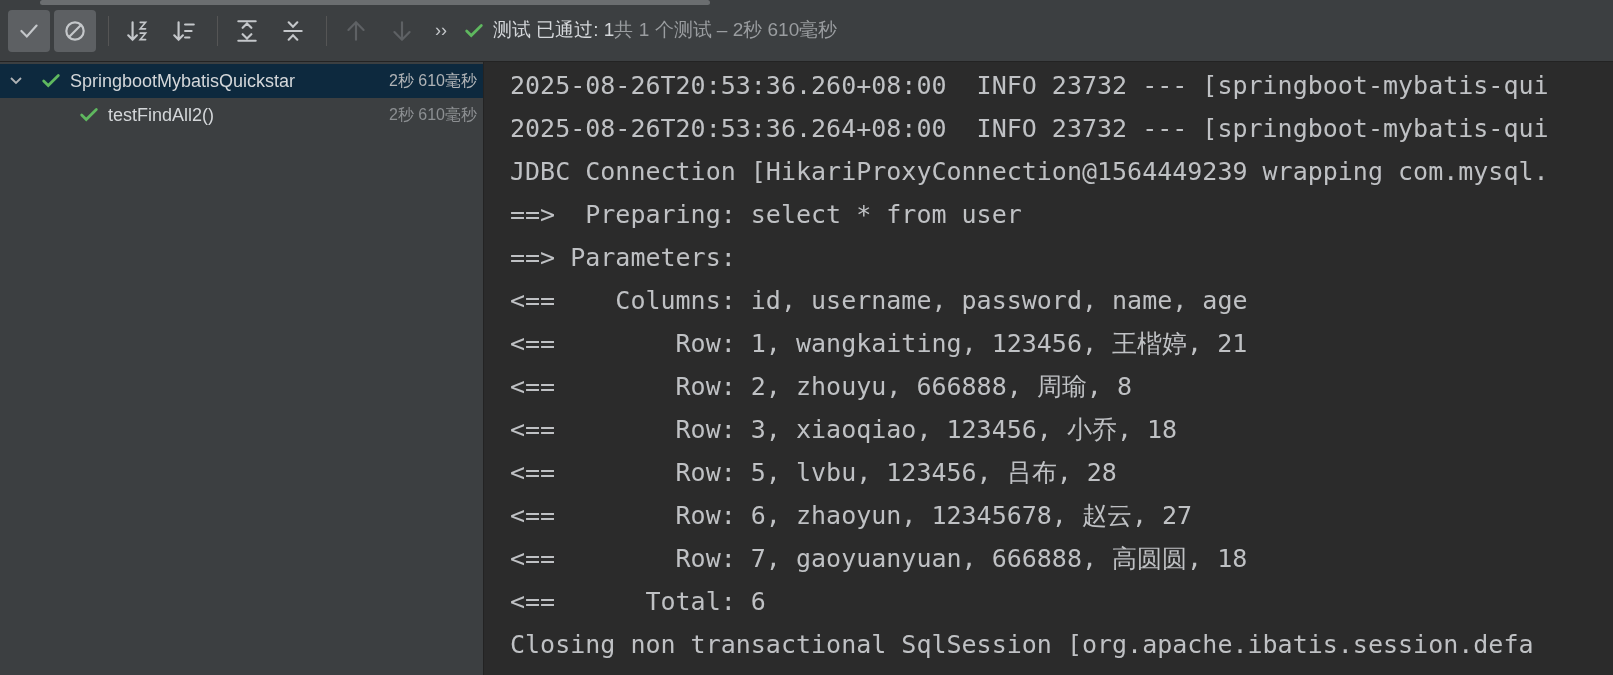  I want to click on console-line: <== Total: 6, so click(638, 602).